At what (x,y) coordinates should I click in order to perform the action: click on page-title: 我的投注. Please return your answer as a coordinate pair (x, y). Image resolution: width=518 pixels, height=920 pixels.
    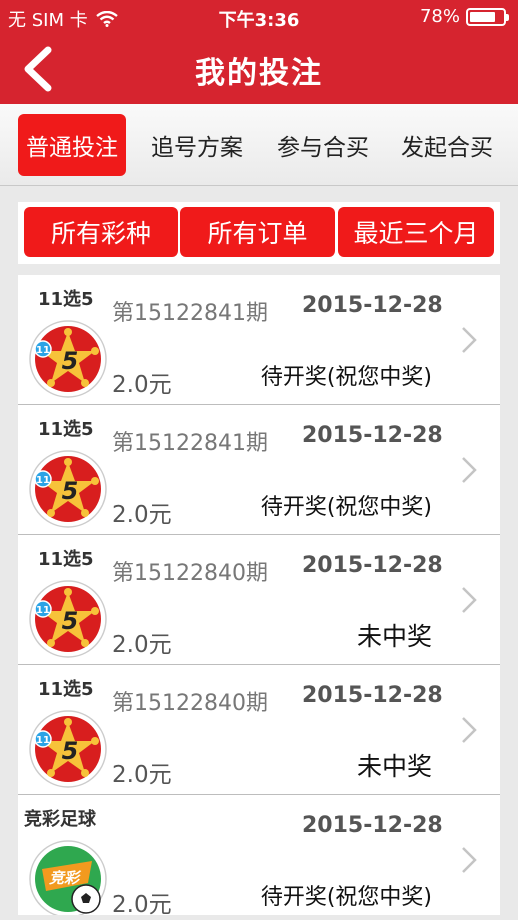
    Looking at the image, I should click on (259, 73).